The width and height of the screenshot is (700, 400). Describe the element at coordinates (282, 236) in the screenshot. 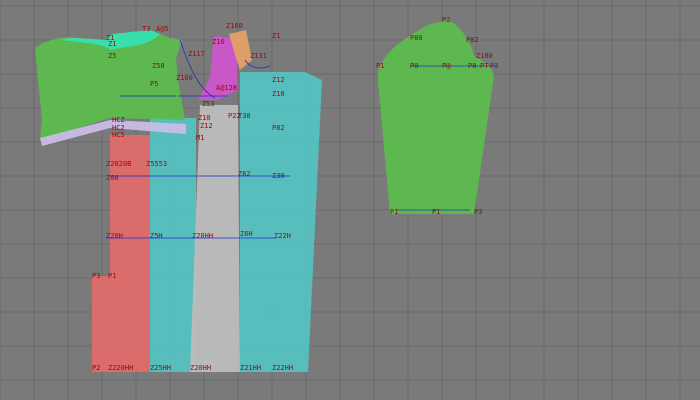

I see `label-skirt-z22h: Z22H` at that location.